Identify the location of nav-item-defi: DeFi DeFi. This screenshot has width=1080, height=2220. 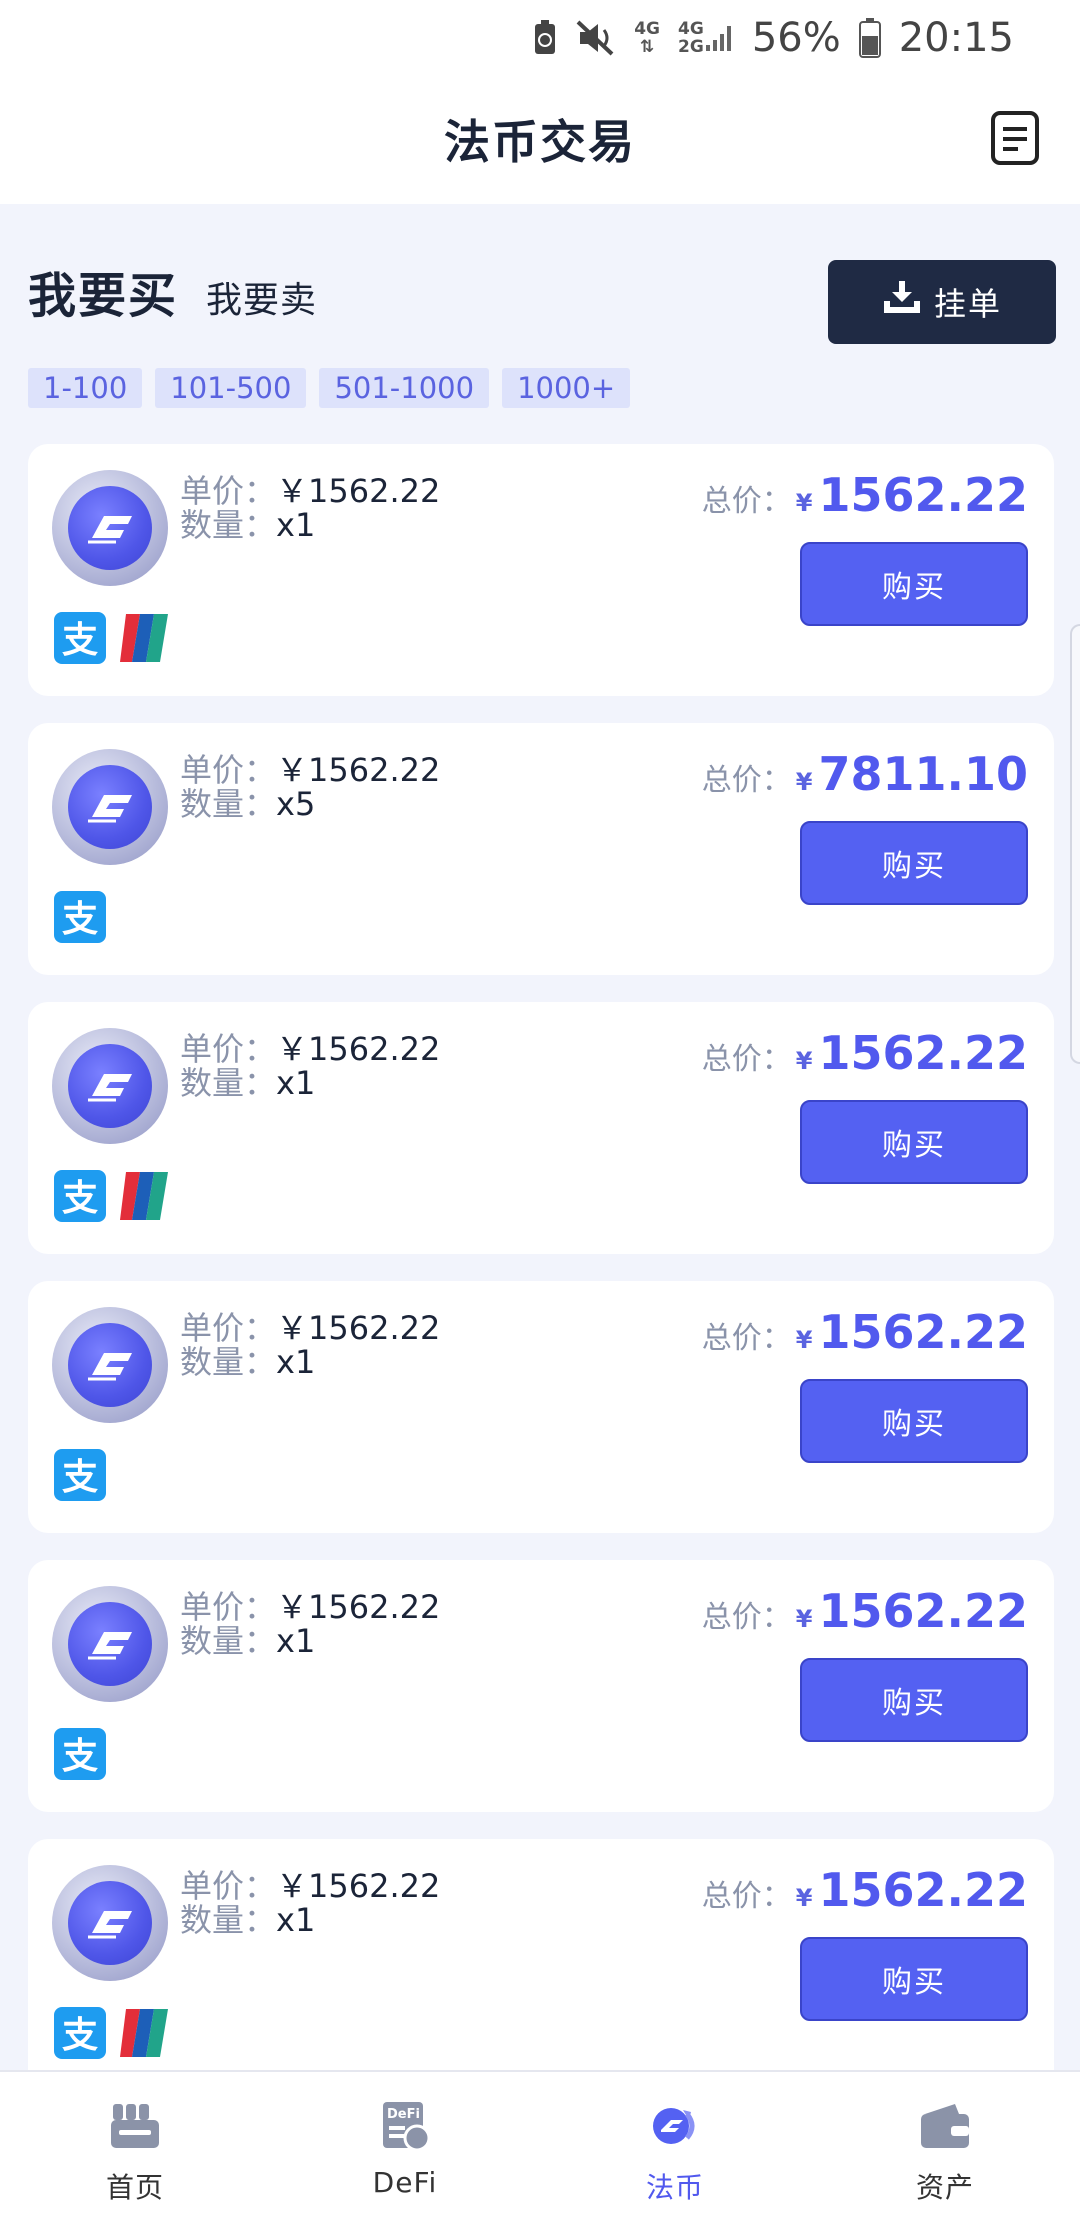
(405, 2146).